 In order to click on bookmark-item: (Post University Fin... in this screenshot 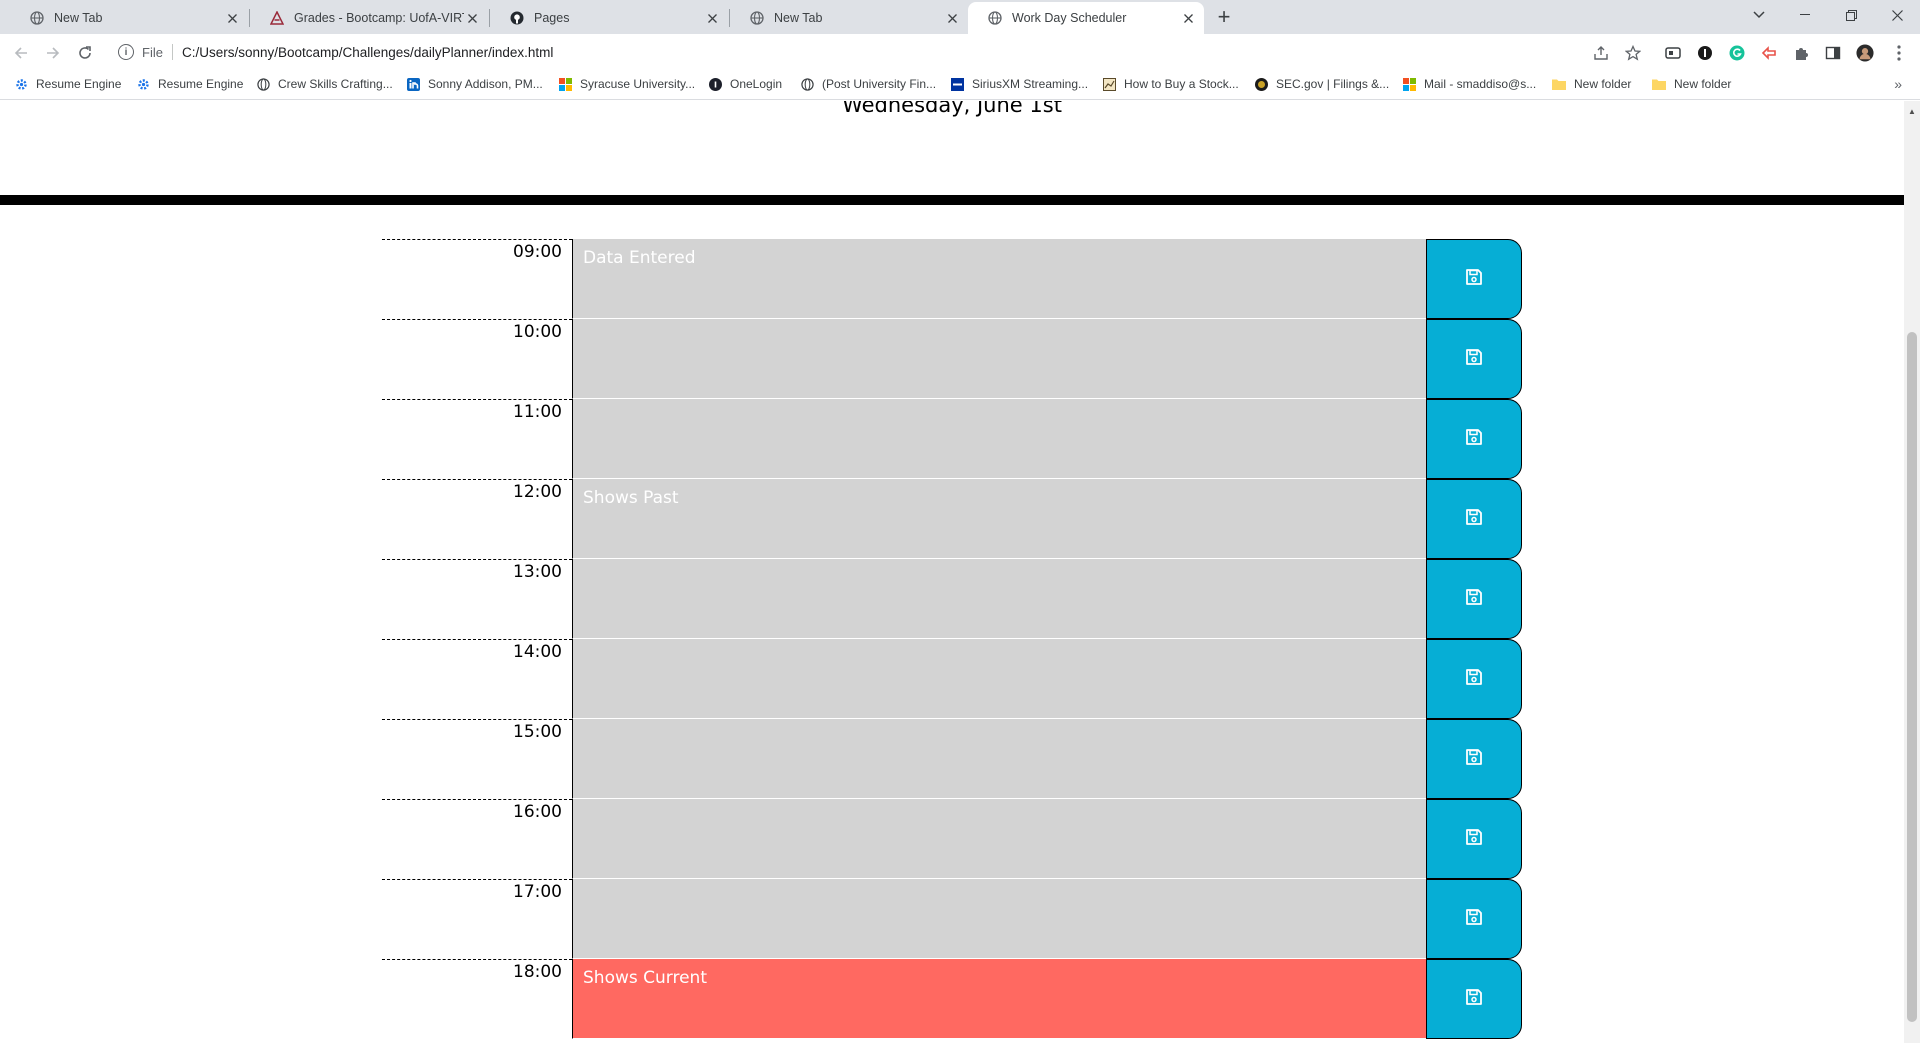, I will do `click(868, 84)`.